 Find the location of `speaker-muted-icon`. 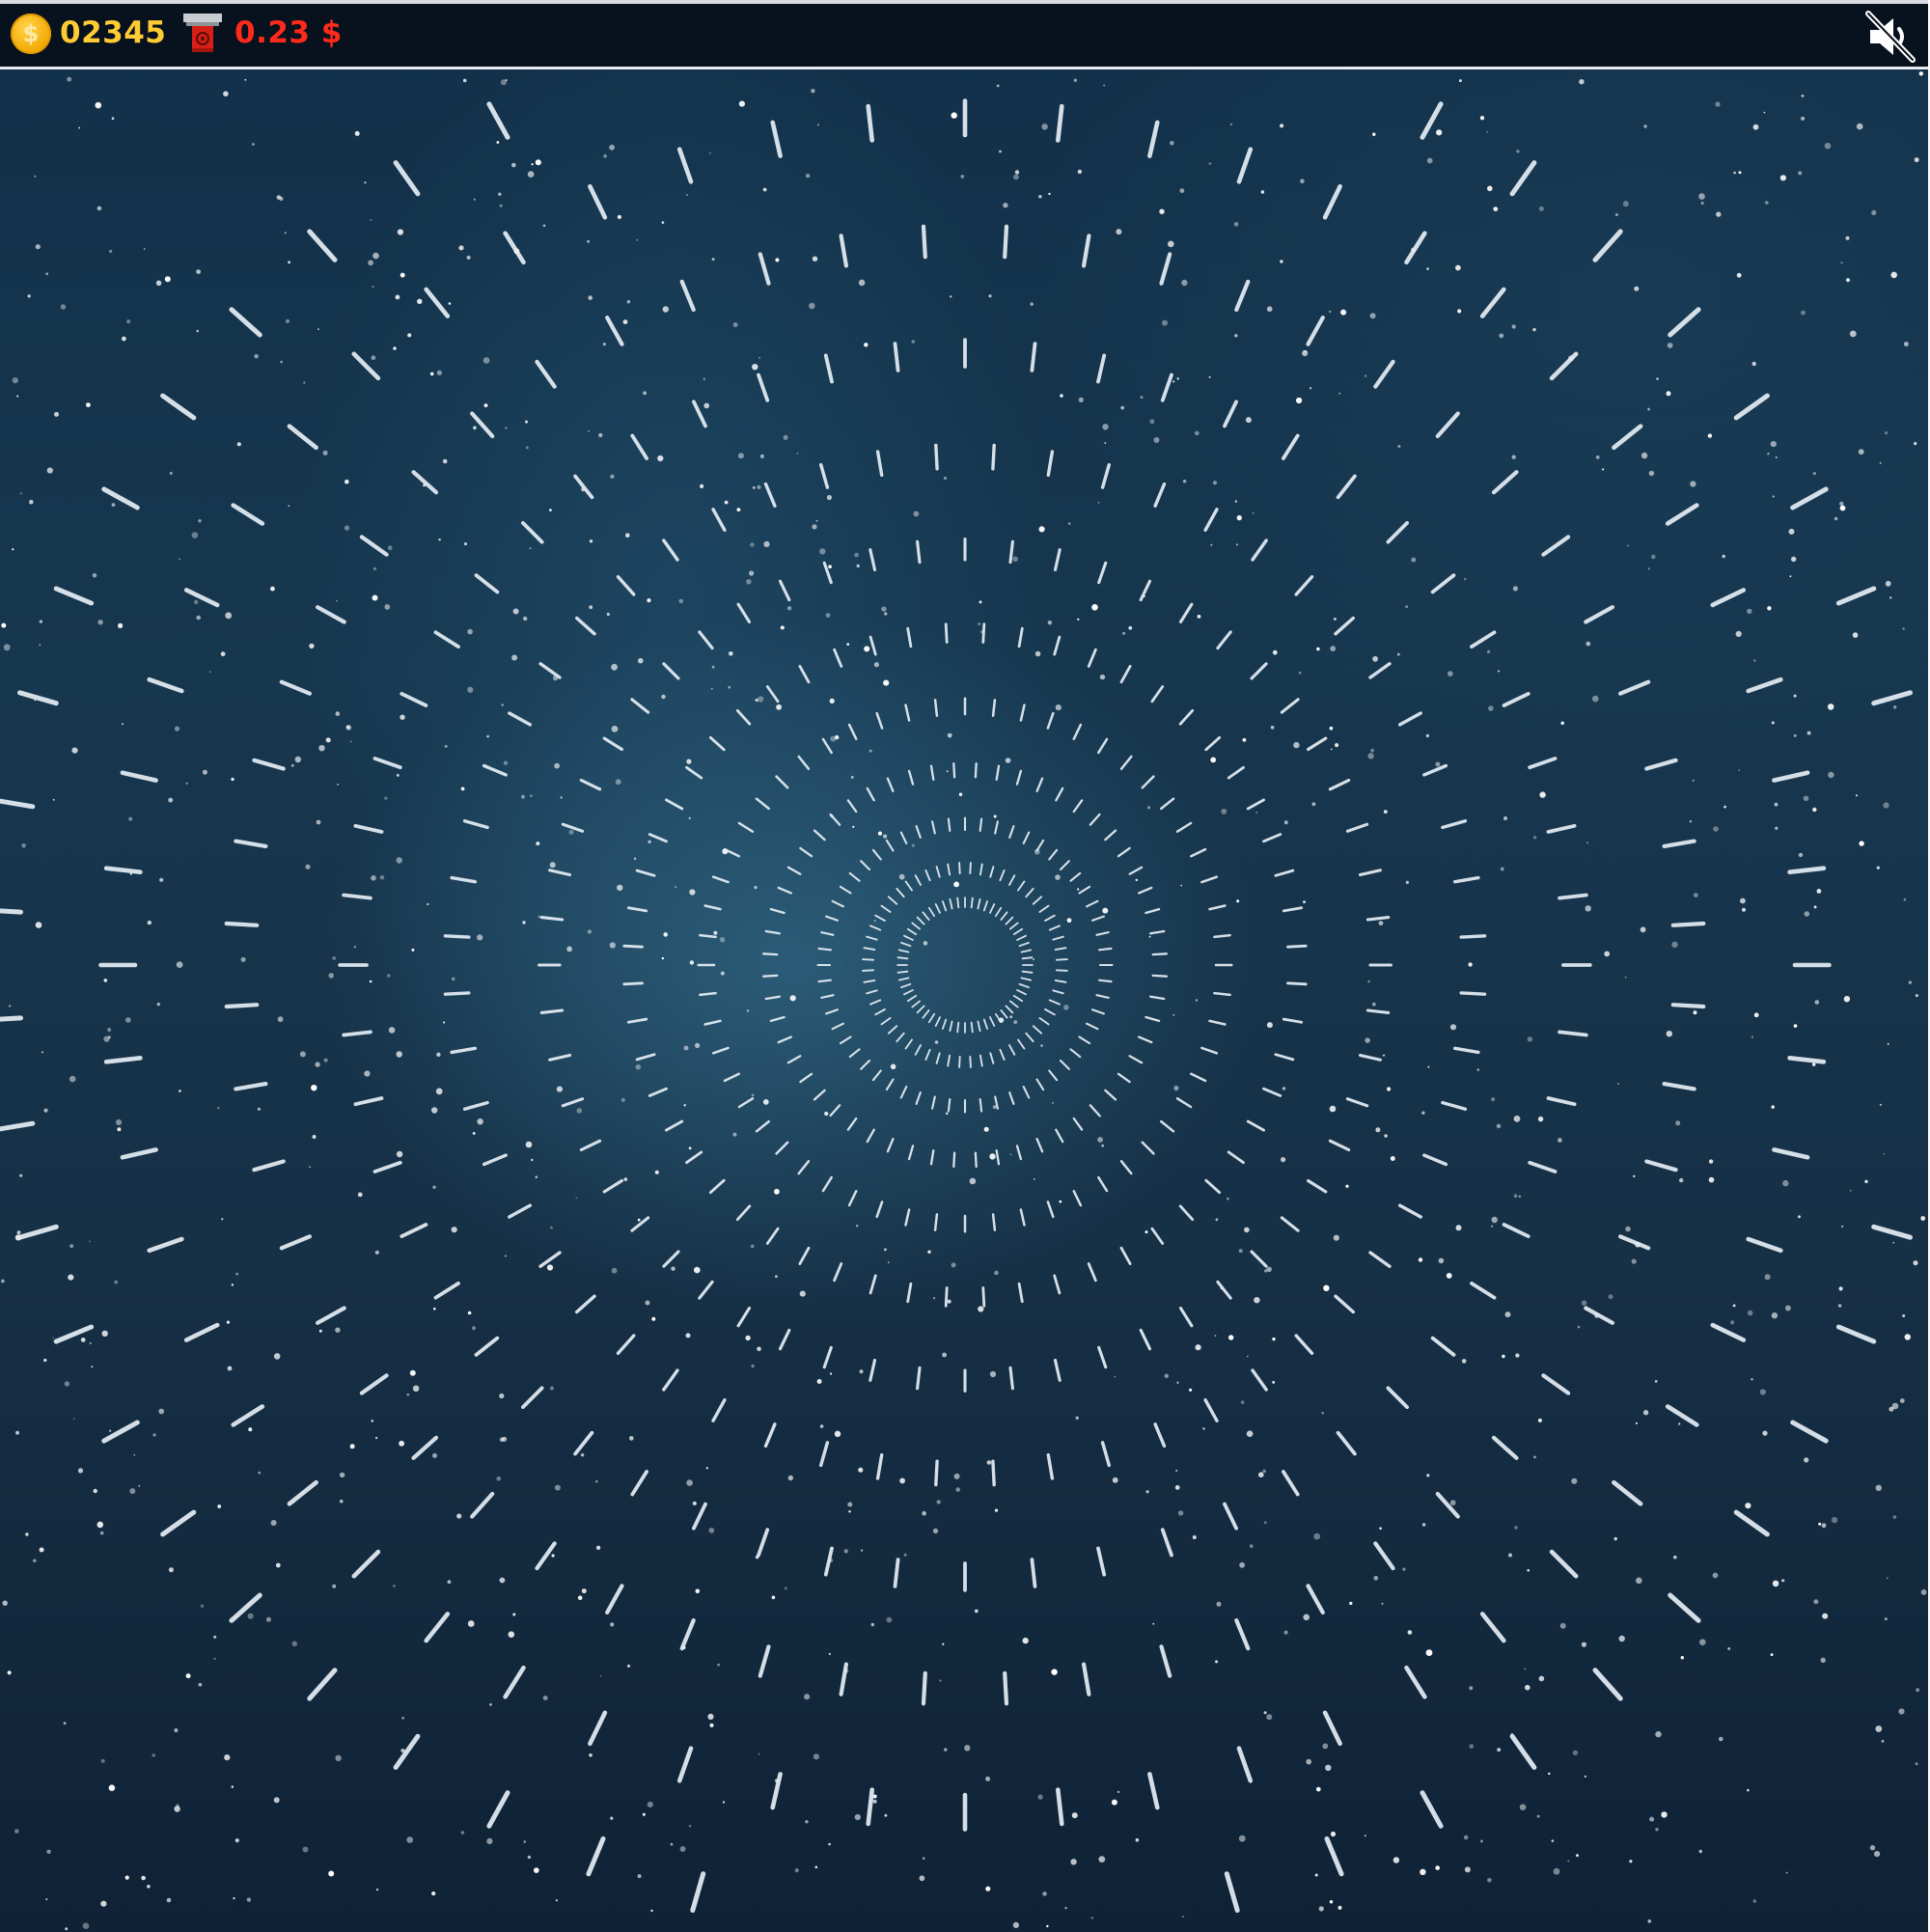

speaker-muted-icon is located at coordinates (1889, 37).